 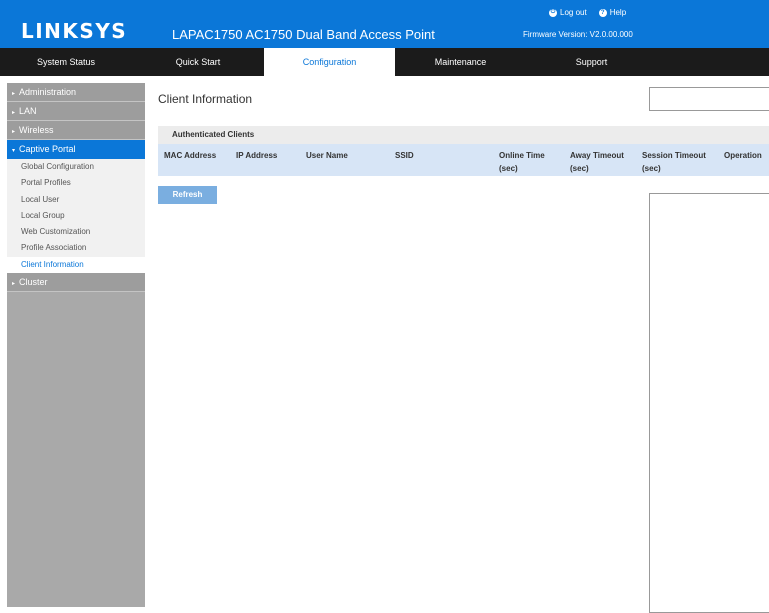 What do you see at coordinates (76, 183) in the screenshot?
I see `sidebar-item-portal-profiles: Portal Profiles` at bounding box center [76, 183].